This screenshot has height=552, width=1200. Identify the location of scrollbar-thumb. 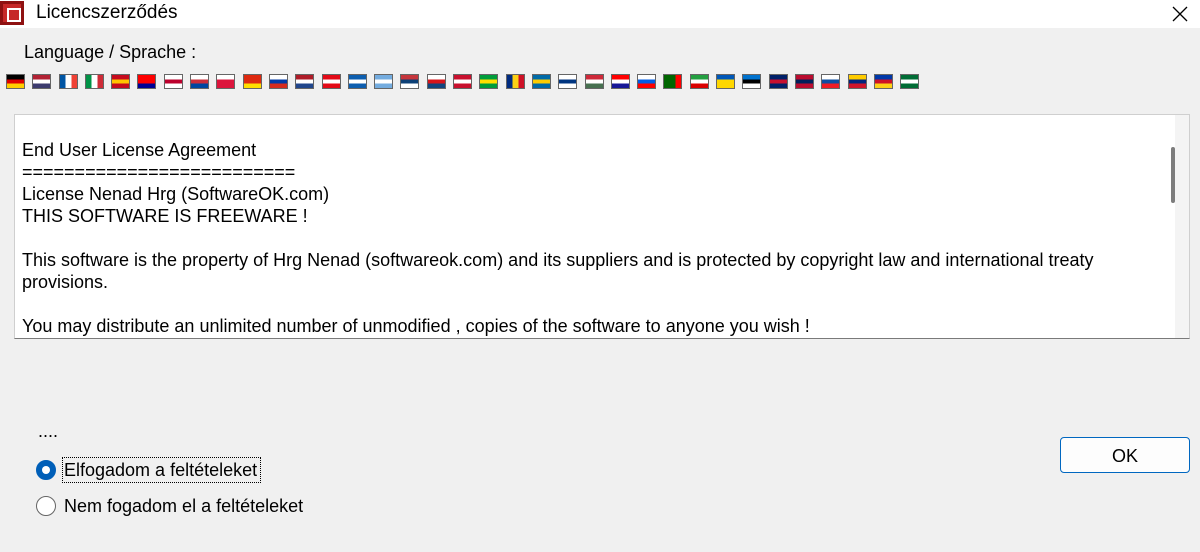
(1173, 175).